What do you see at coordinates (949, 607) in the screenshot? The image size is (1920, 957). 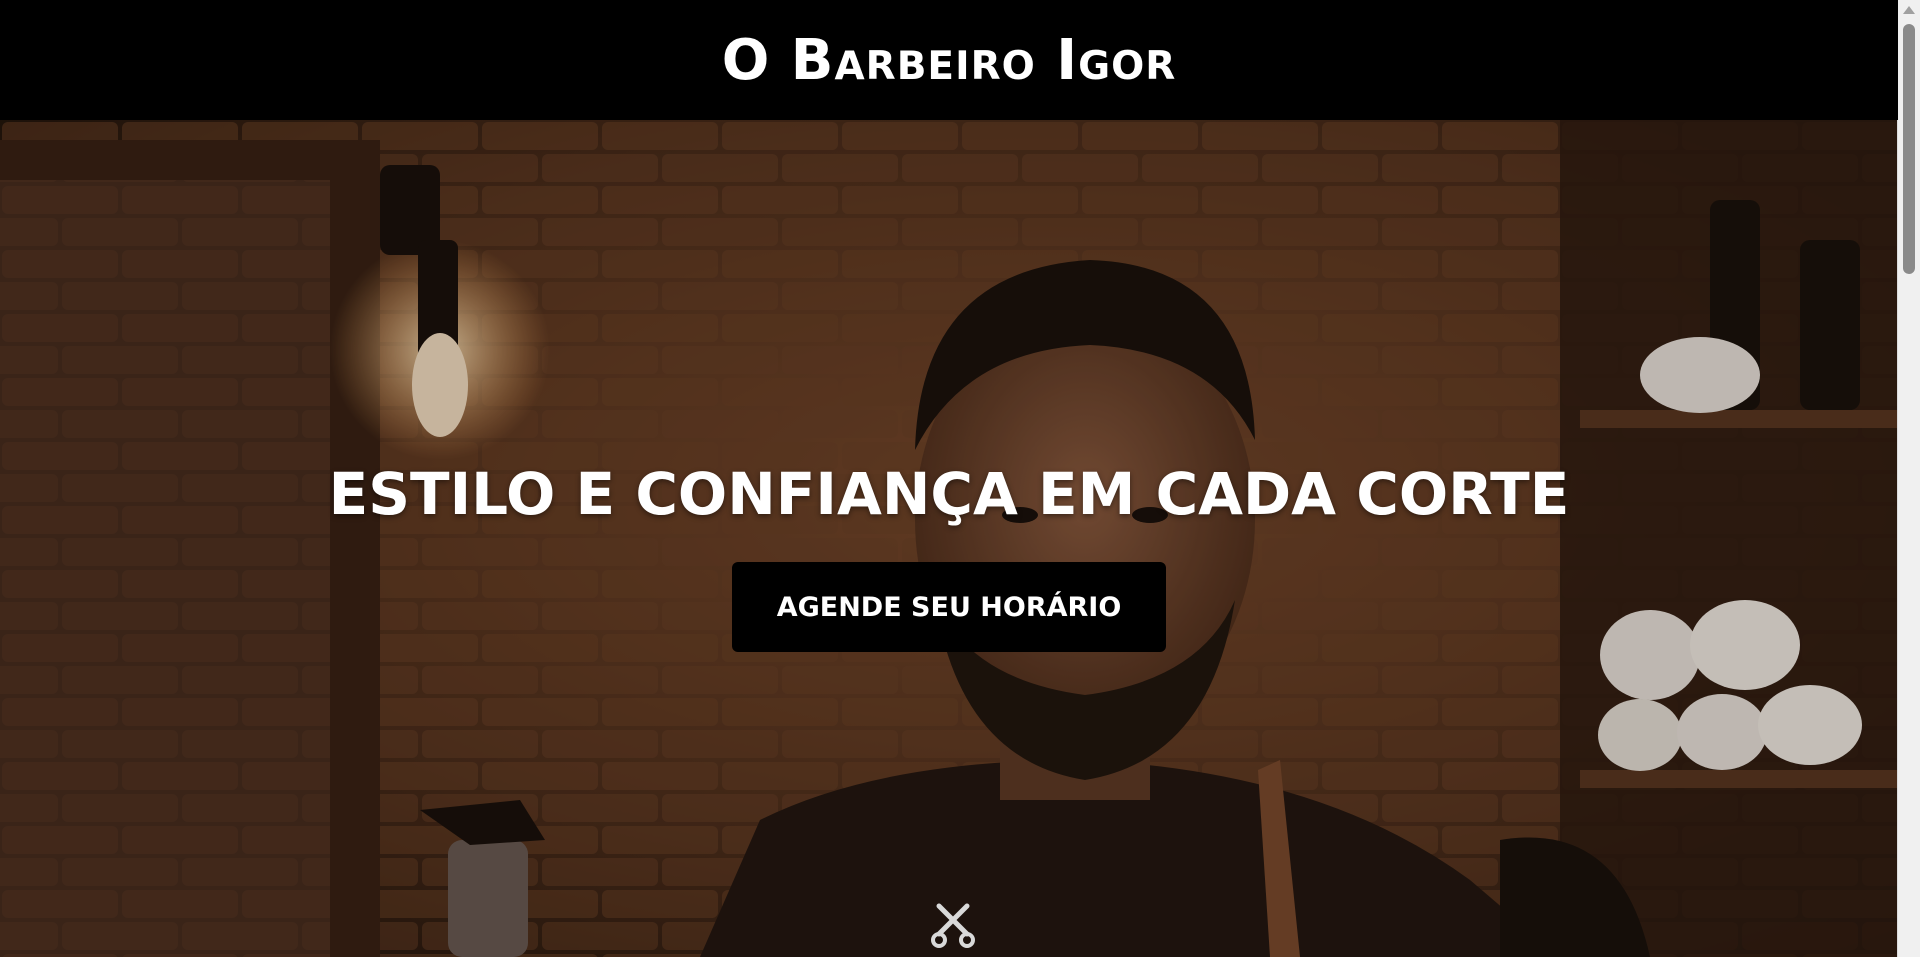 I see `book-appointment-button: AGENDE SEU HORÁRIO` at bounding box center [949, 607].